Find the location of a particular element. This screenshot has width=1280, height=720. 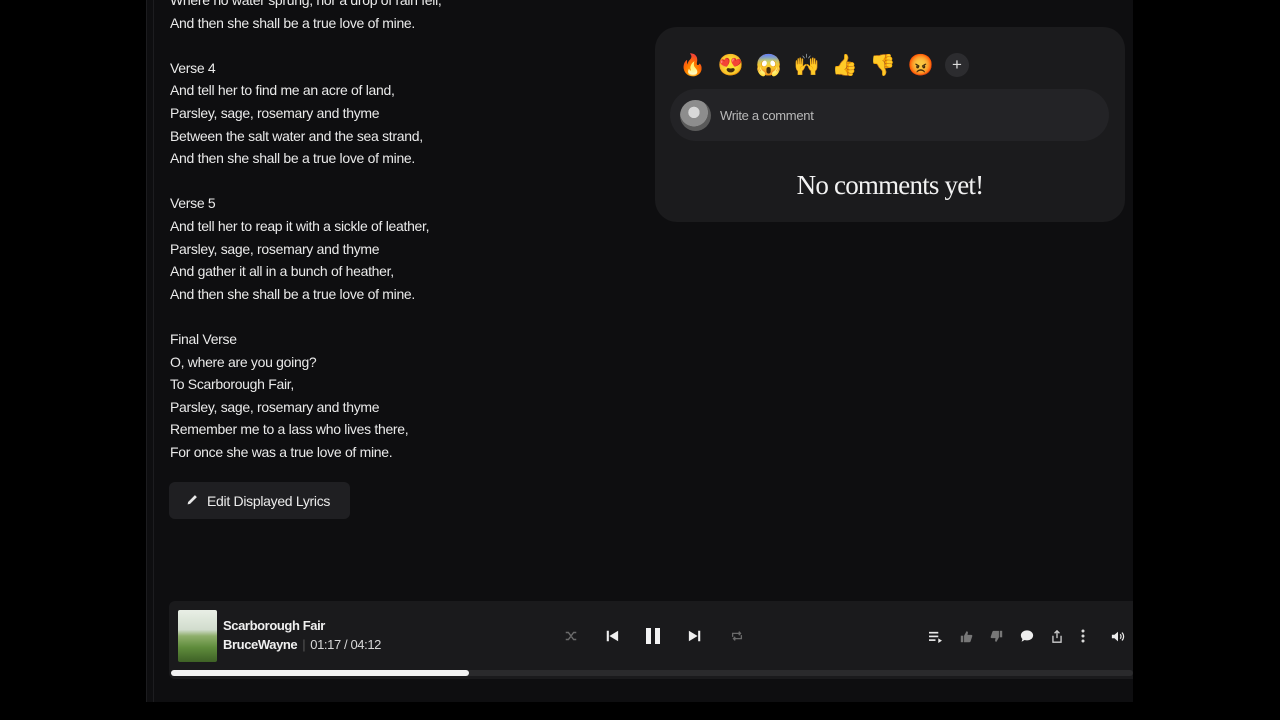

next-button is located at coordinates (695, 636).